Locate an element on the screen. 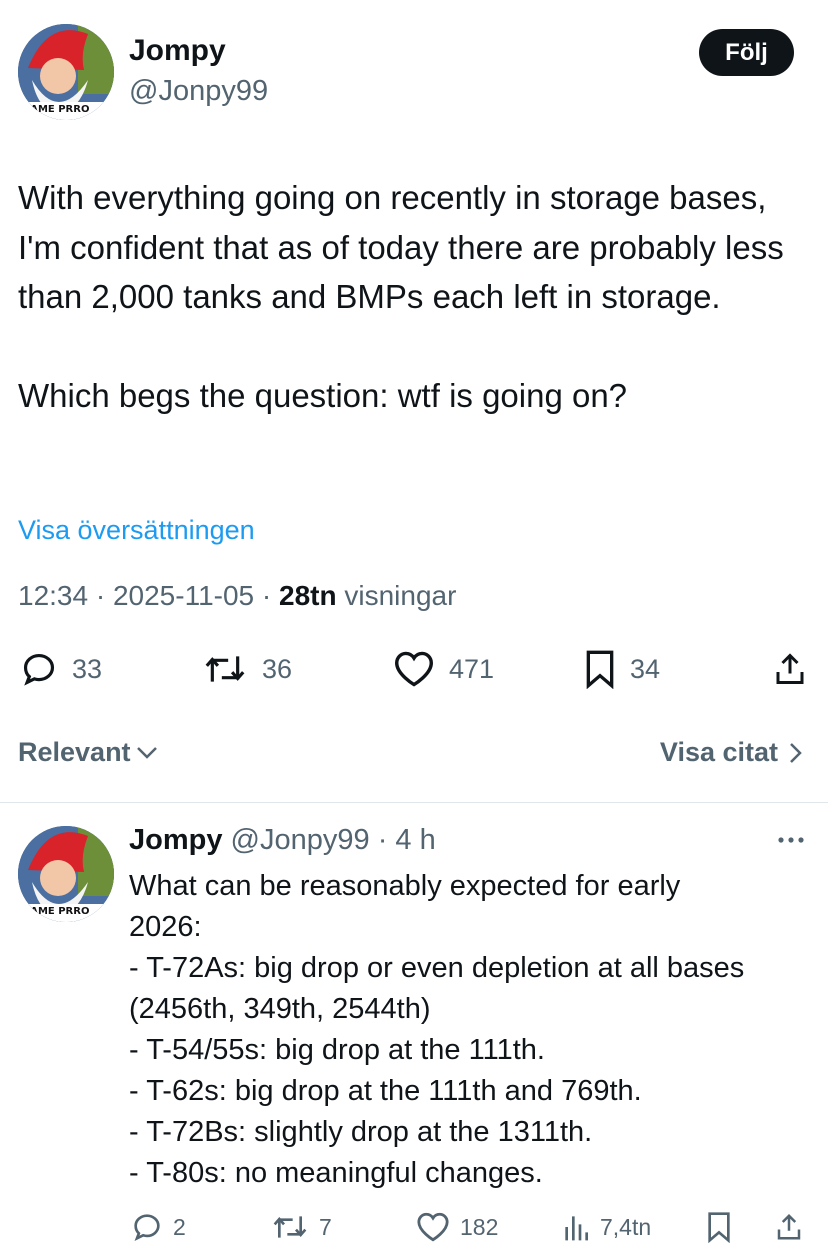 This screenshot has width=828, height=1244. reply-author-handle: @Jonpy99 is located at coordinates (300, 840).